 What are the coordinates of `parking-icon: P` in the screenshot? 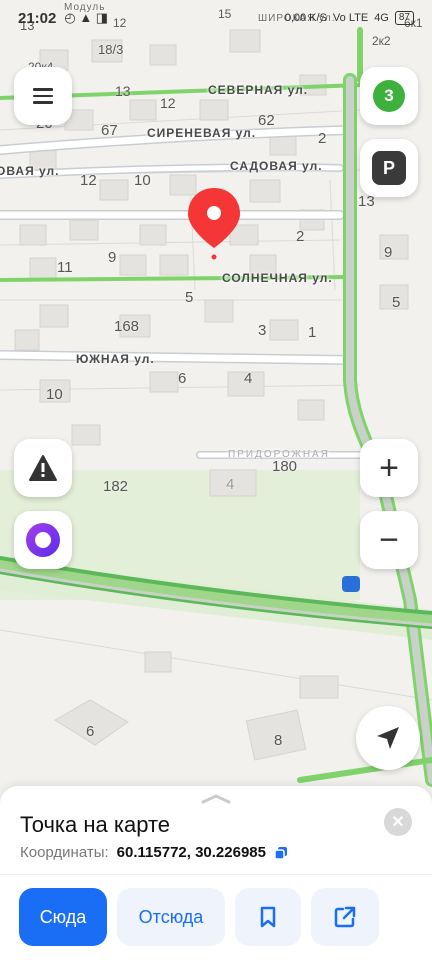 It's located at (389, 168).